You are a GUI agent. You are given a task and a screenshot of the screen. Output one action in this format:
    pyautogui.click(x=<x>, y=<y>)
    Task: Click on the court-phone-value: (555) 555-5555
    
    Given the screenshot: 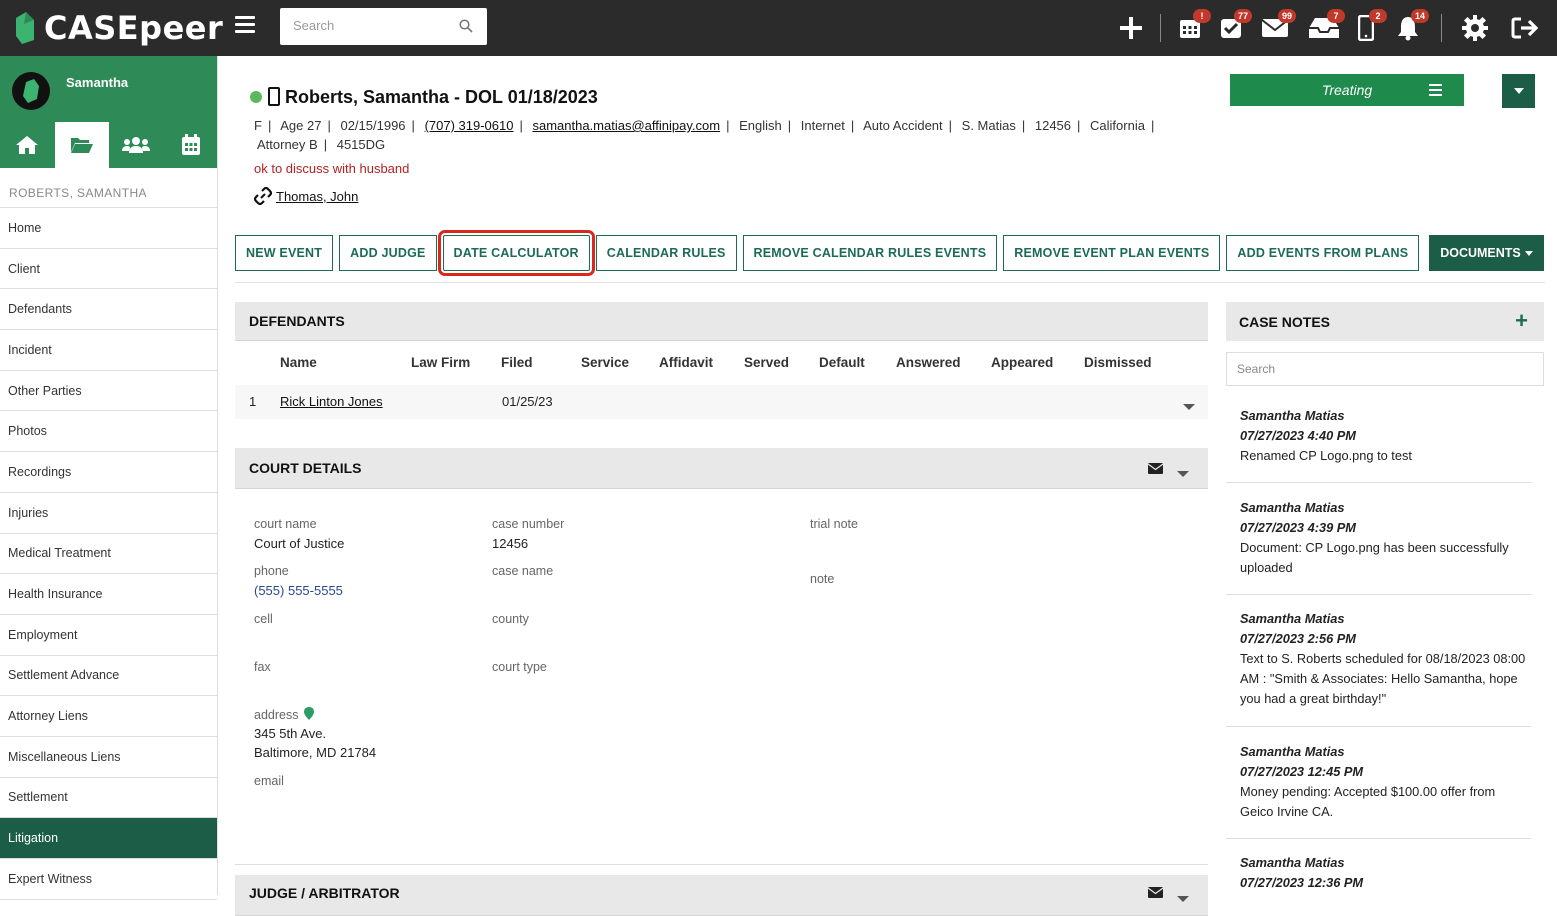 What is the action you would take?
    pyautogui.click(x=298, y=590)
    